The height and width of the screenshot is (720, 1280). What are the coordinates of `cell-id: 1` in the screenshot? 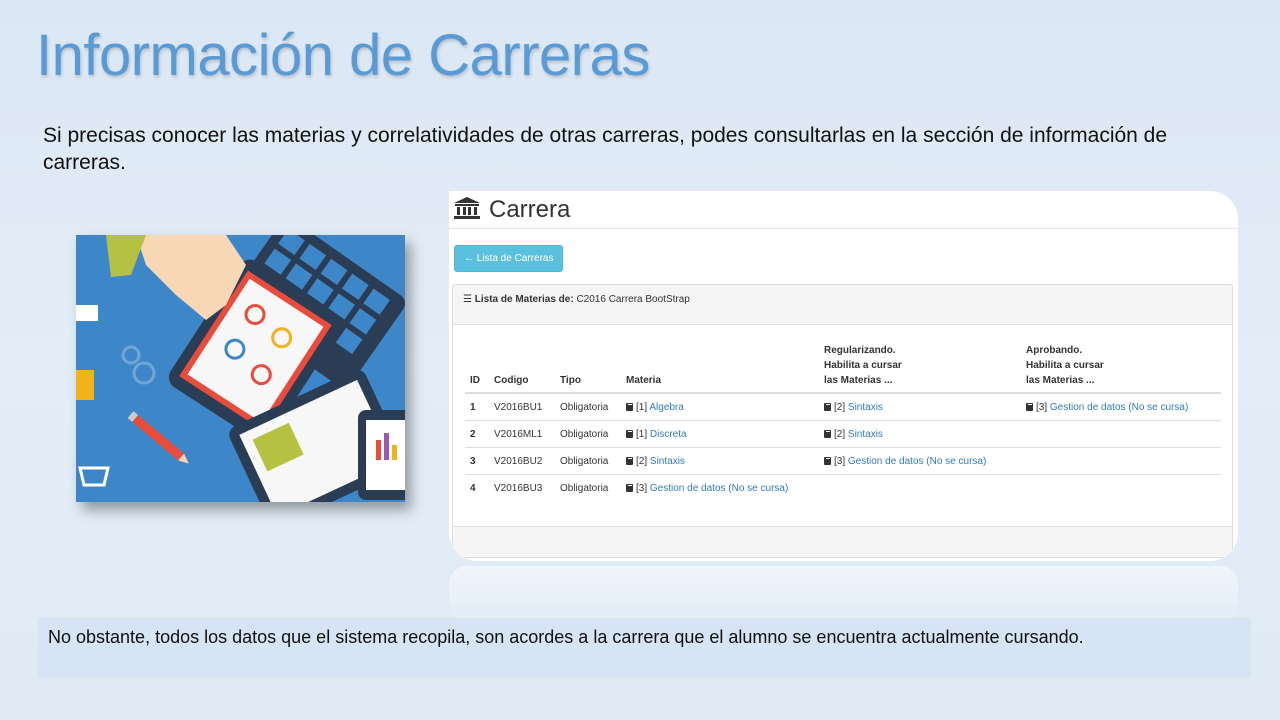 It's located at (473, 407).